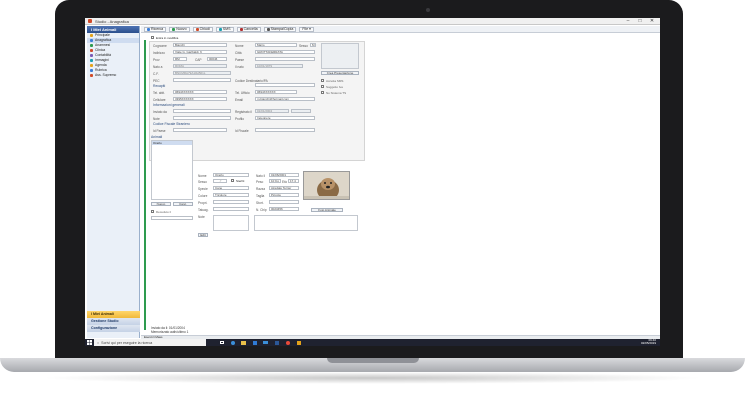 This screenshot has width=745, height=400. Describe the element at coordinates (161, 204) in the screenshot. I see `new-animal-button: Nuovo` at that location.